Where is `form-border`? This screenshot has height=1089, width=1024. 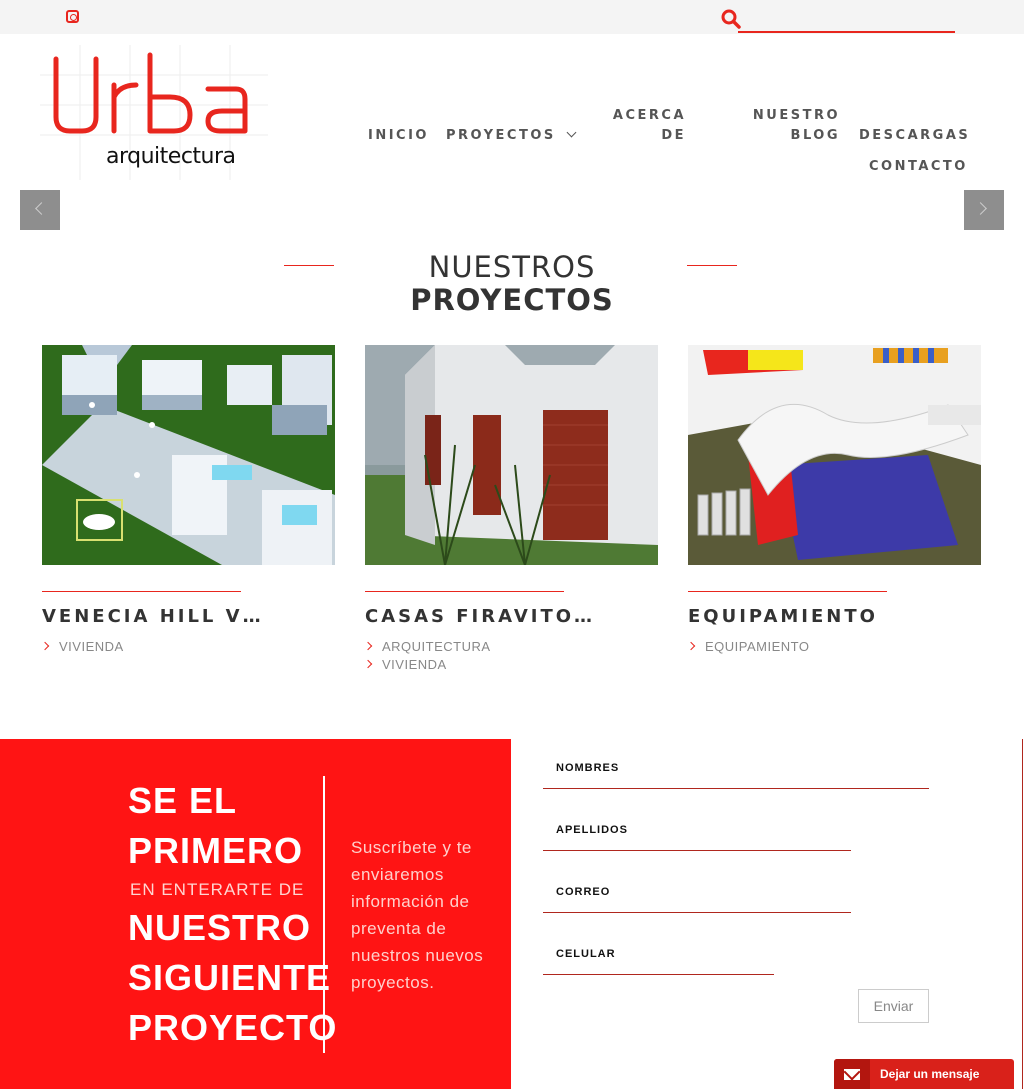
form-border is located at coordinates (1022, 914).